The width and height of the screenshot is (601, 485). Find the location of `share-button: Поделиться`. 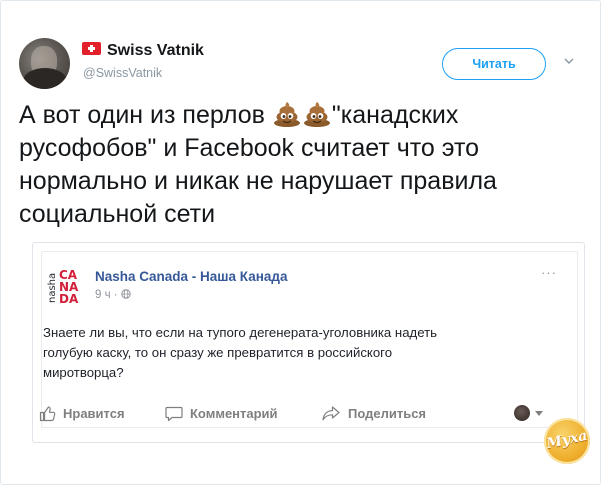

share-button: Поделиться is located at coordinates (373, 413).